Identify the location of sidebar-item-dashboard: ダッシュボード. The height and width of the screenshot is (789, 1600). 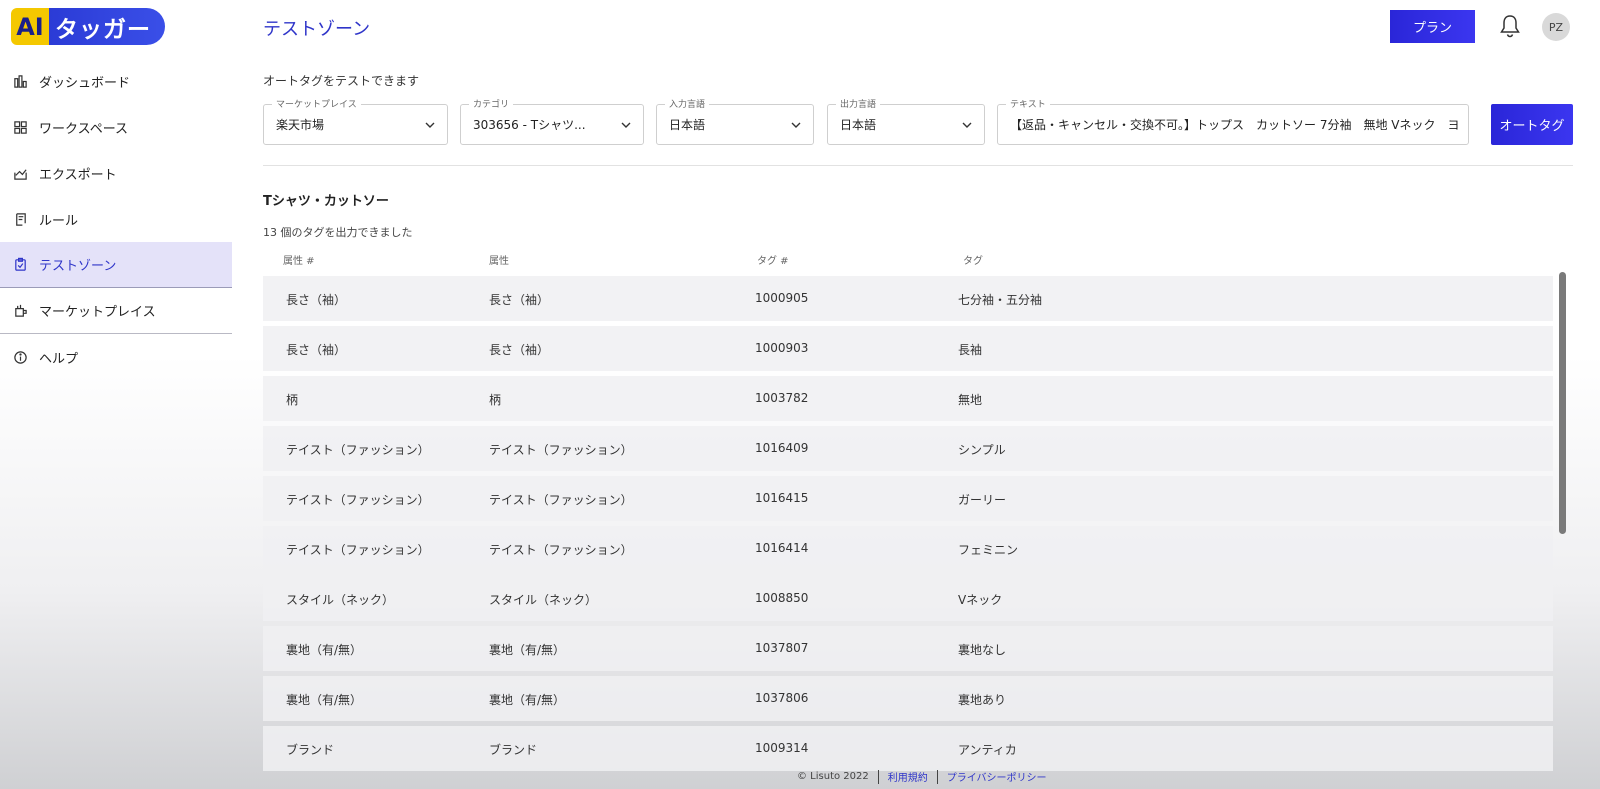
(116, 81).